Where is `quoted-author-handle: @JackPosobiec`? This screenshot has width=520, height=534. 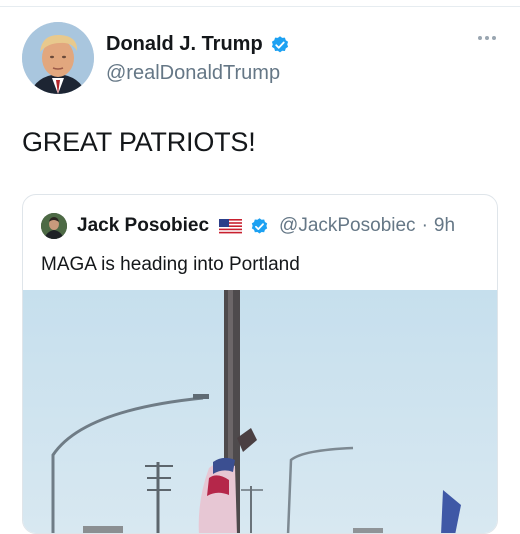
quoted-author-handle: @JackPosobiec is located at coordinates (347, 226).